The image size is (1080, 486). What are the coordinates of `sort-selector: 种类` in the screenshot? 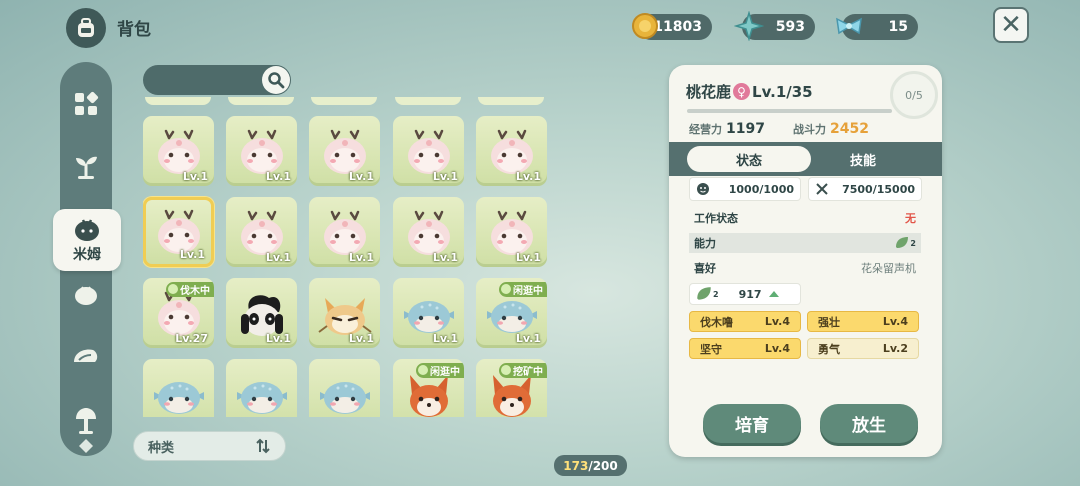 It's located at (209, 446).